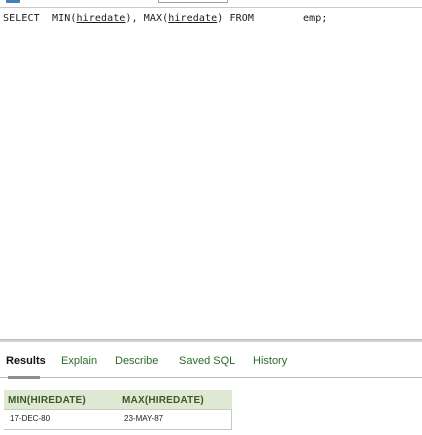 The height and width of the screenshot is (435, 422). Describe the element at coordinates (30, 418) in the screenshot. I see `cell-min-hiredate: 17-DEC-80` at that location.